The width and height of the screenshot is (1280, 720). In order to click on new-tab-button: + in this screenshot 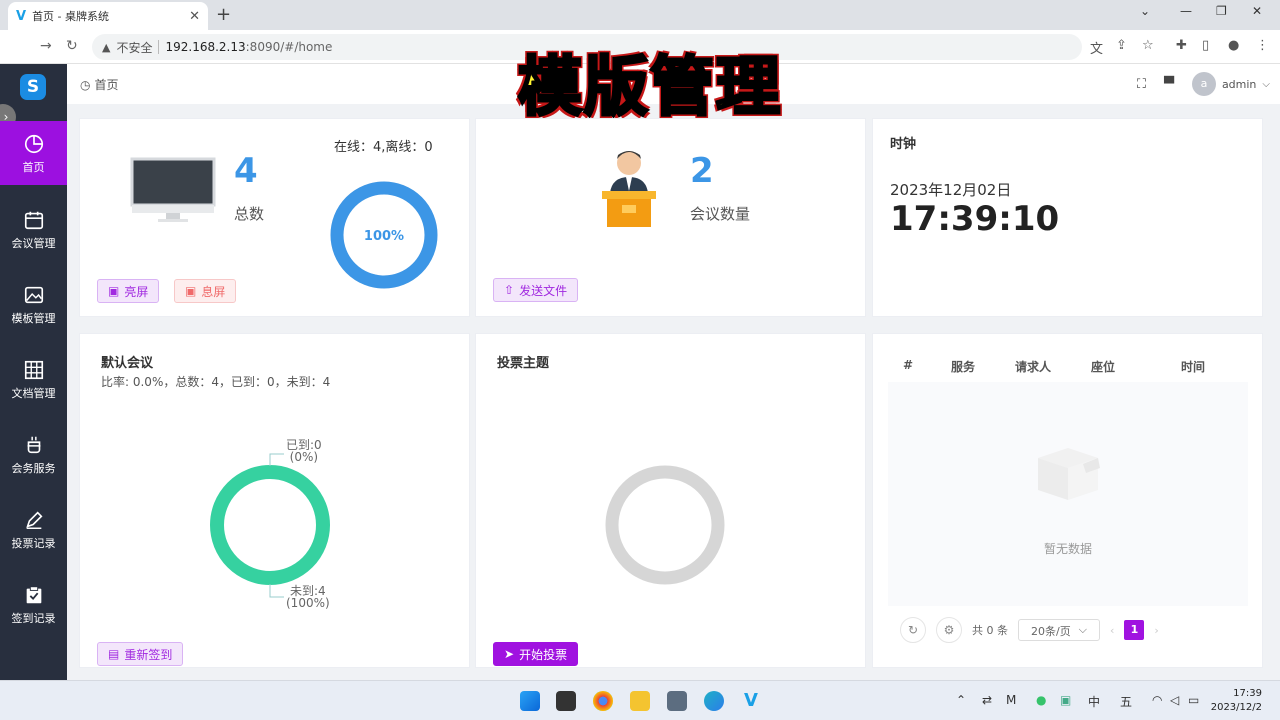, I will do `click(223, 14)`.